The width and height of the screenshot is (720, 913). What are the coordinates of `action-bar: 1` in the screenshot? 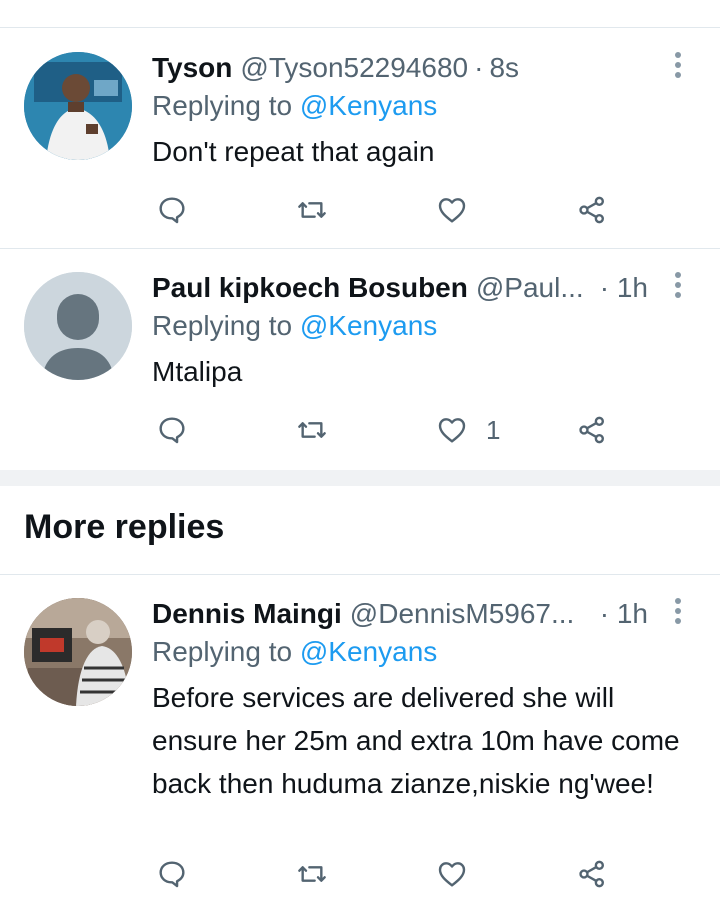 It's located at (392, 430).